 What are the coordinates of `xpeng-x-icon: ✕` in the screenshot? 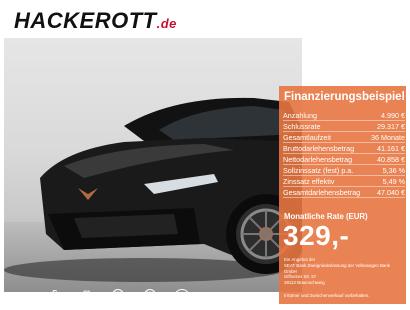 It's located at (210, 297).